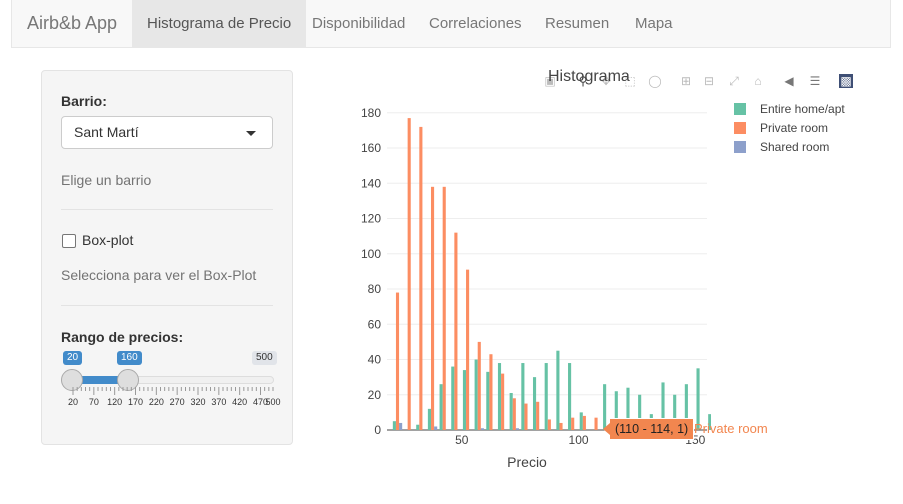 The width and height of the screenshot is (903, 504). I want to click on boxplot-help-text: Selecciona para ver el Box-Plot, so click(159, 275).